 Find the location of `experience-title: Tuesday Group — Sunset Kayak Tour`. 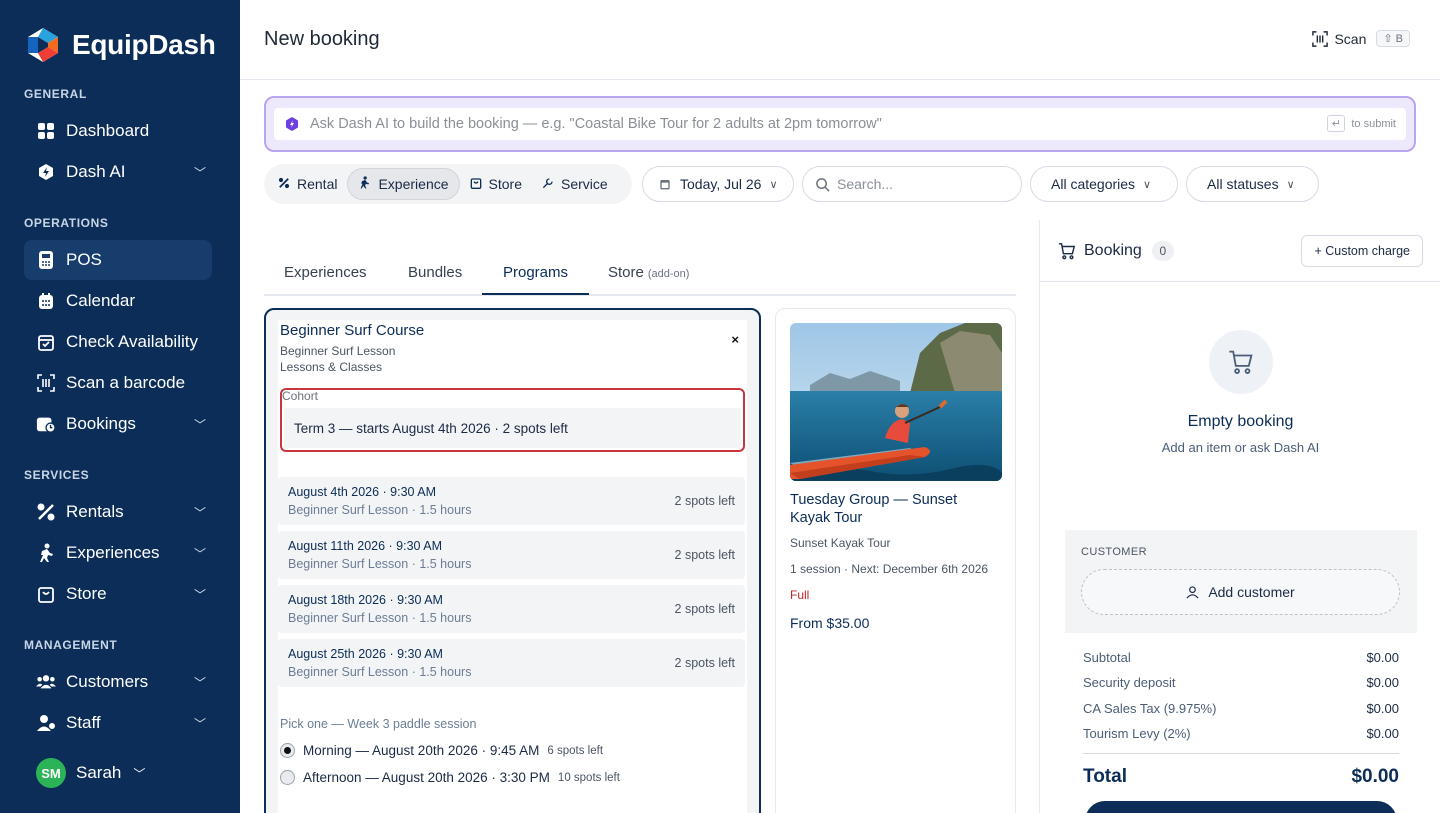

experience-title: Tuesday Group — Sunset Kayak Tour is located at coordinates (874, 509).